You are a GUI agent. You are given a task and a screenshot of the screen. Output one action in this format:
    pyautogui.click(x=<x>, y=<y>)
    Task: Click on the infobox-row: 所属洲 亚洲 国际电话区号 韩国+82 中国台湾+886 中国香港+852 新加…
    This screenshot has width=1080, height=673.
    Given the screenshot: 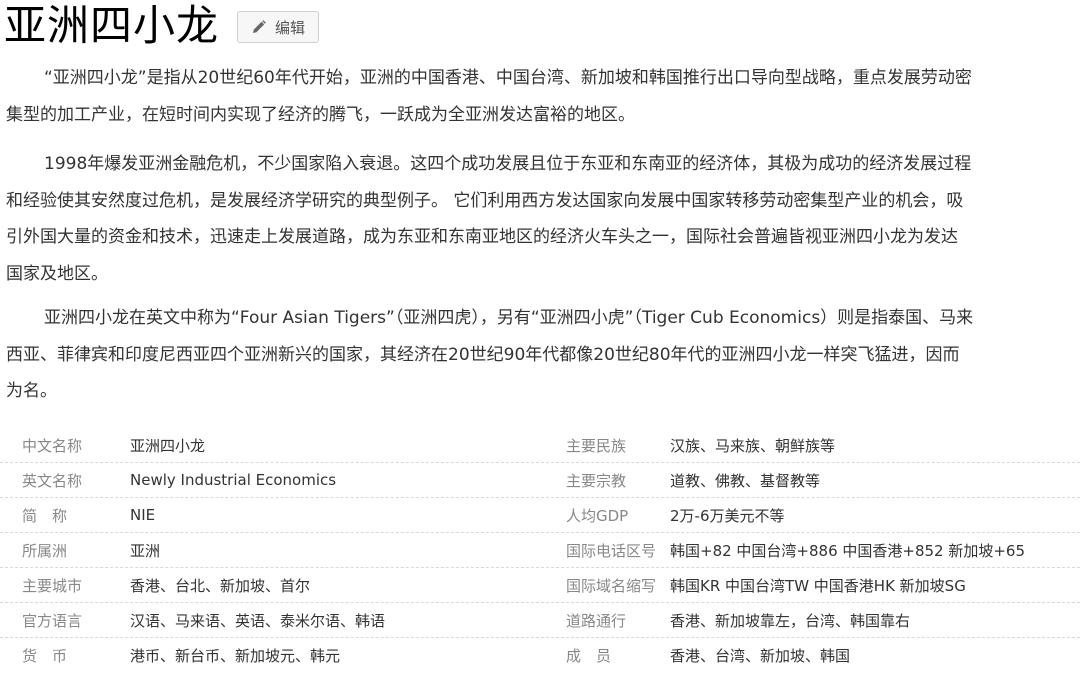 What is the action you would take?
    pyautogui.click(x=540, y=550)
    